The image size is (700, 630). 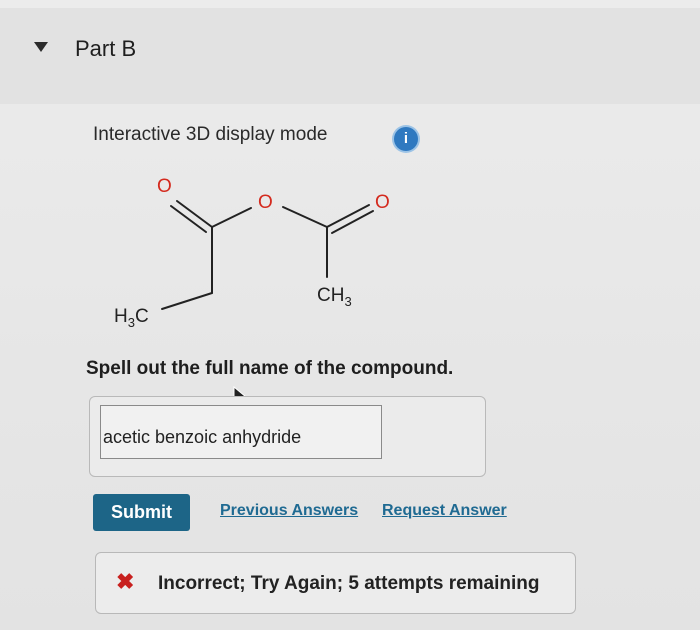 I want to click on methyl-left-subscript: 3, so click(x=131, y=322).